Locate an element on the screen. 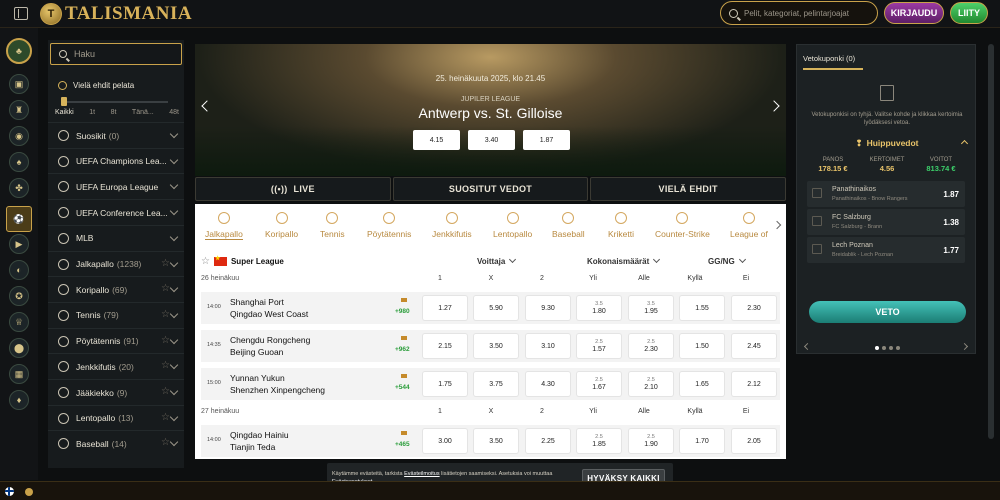 This screenshot has width=1000, height=500. featured-odd-button: 3.40 is located at coordinates (491, 140).